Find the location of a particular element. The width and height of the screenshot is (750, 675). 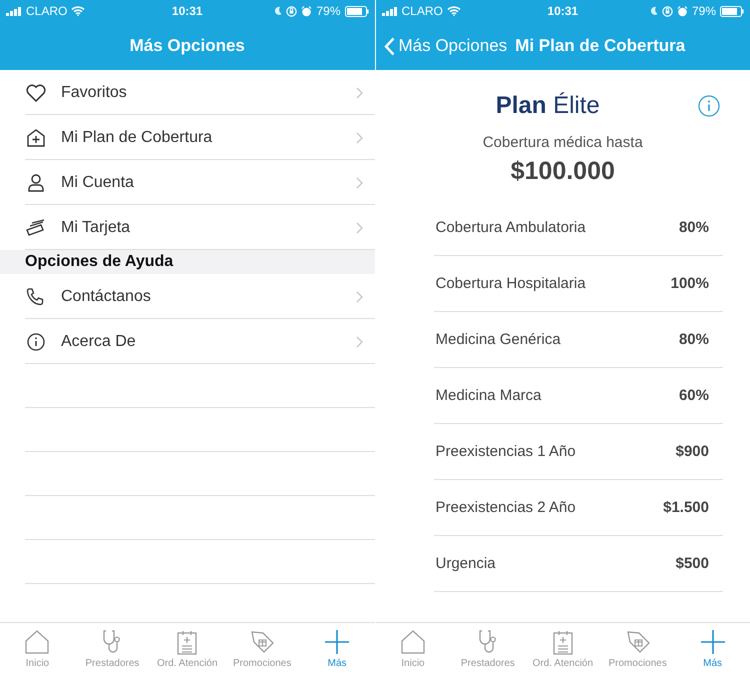

benefit-value: $900 is located at coordinates (692, 451).